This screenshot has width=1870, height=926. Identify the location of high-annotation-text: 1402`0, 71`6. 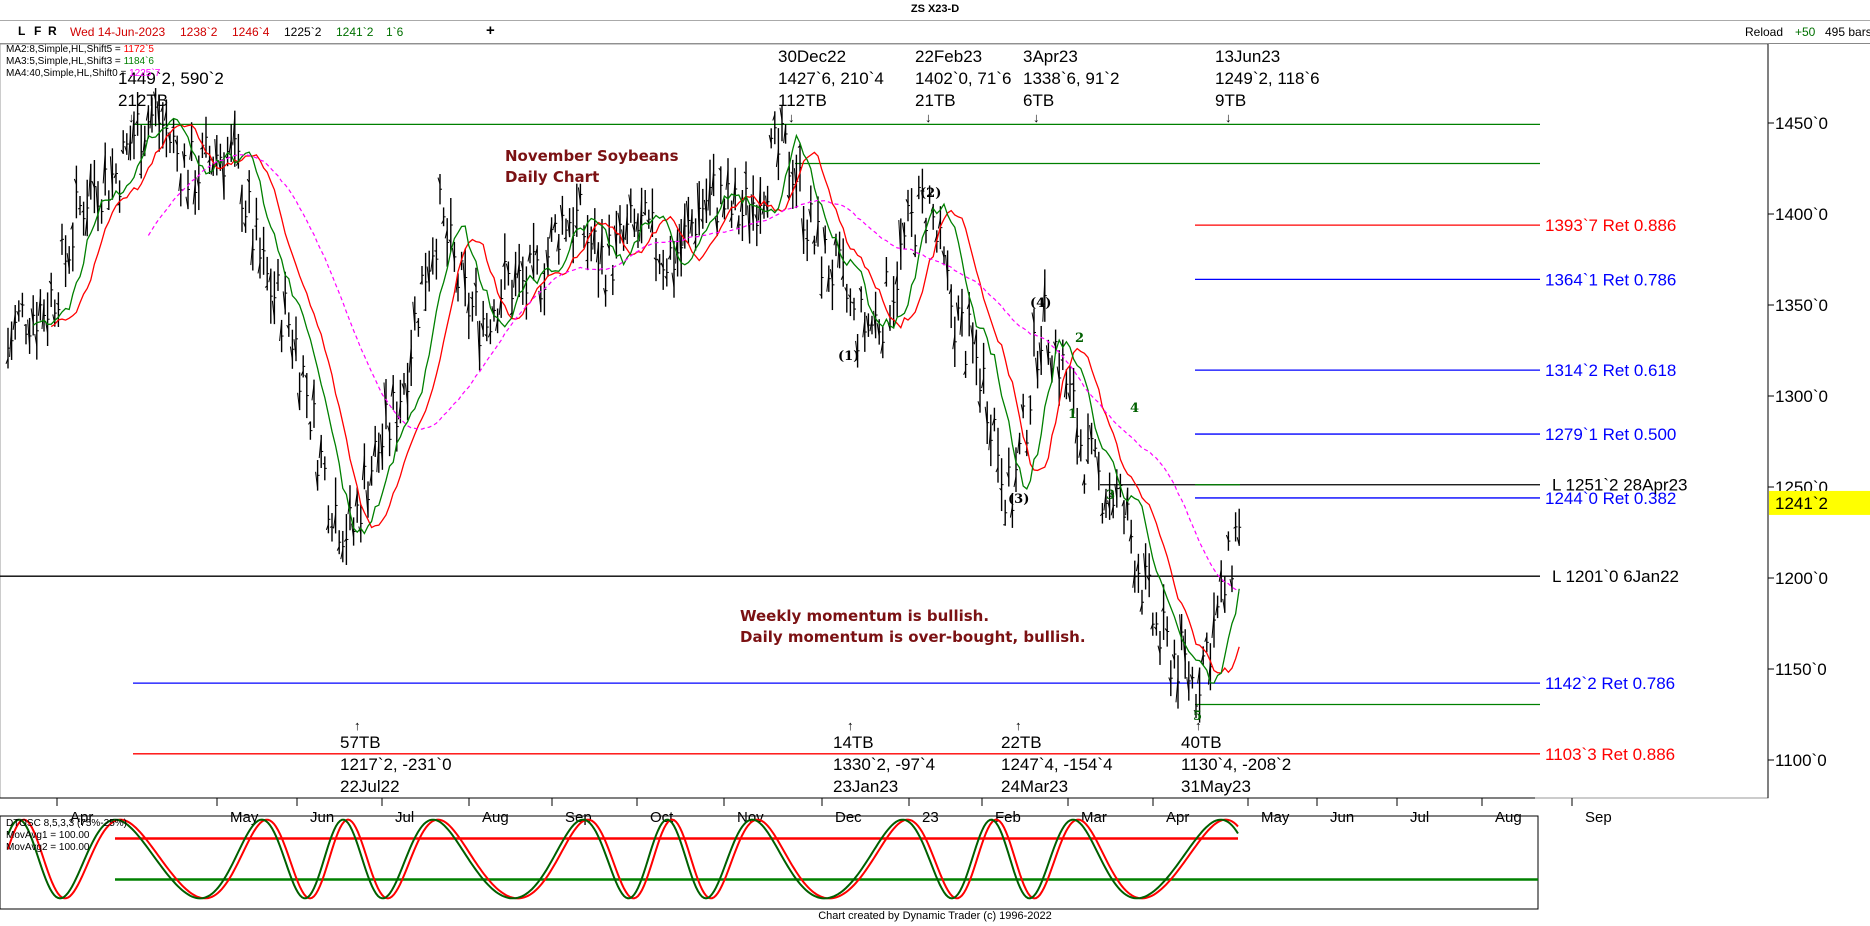
(963, 78).